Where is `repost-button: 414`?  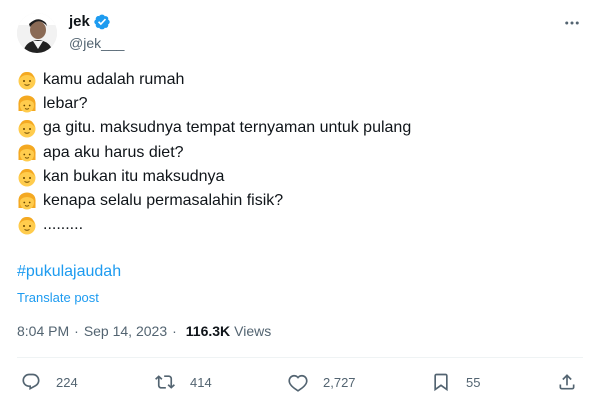
repost-button: 414 is located at coordinates (183, 382).